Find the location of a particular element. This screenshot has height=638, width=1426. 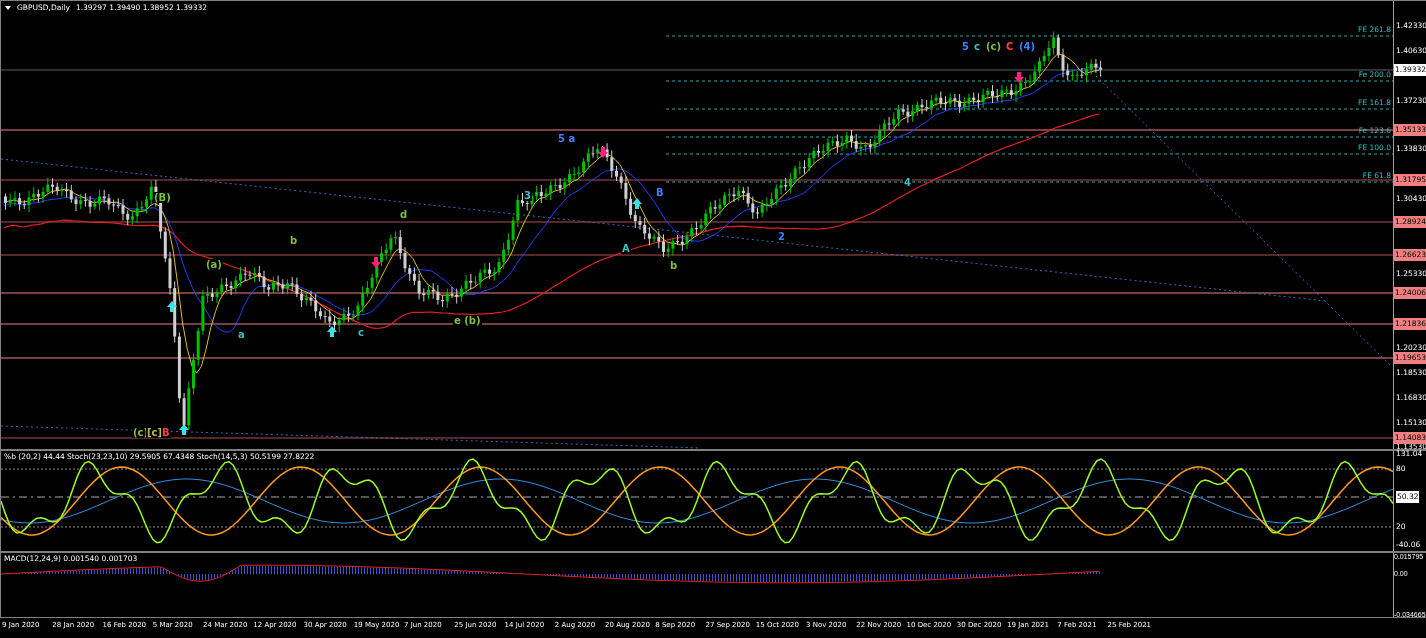

wave-label: 5 is located at coordinates (965, 46).